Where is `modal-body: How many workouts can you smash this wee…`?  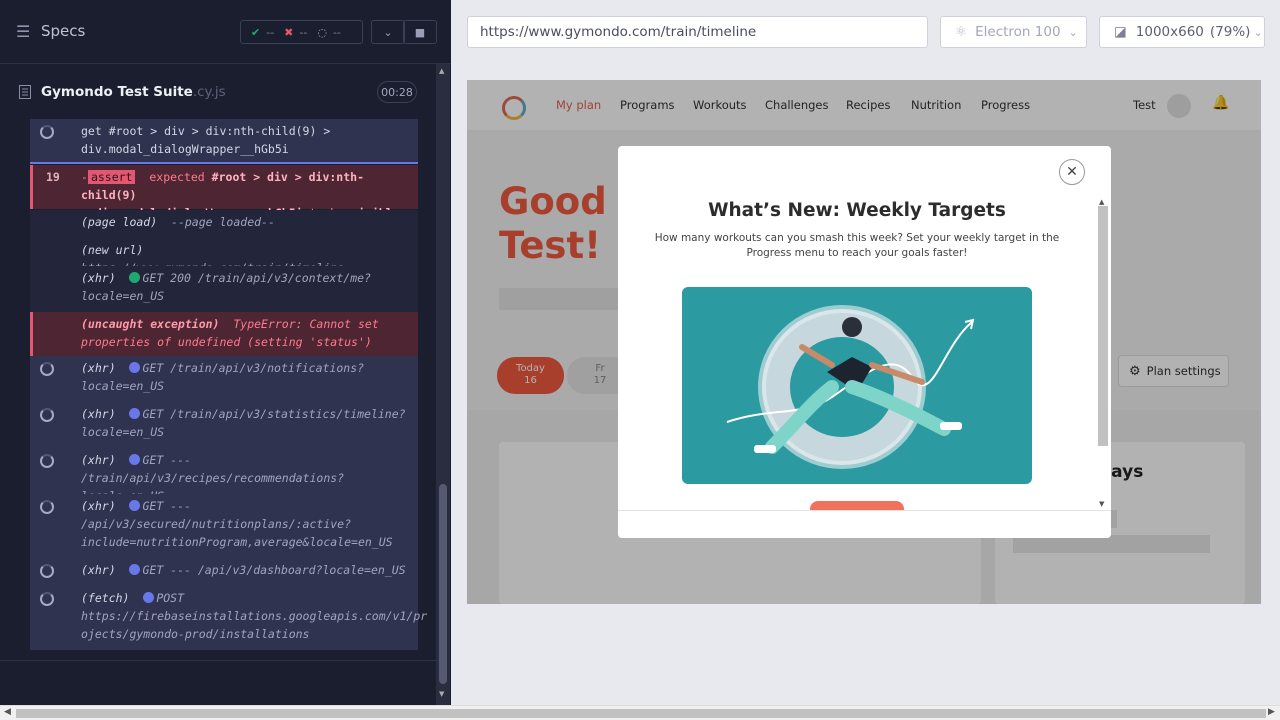
modal-body: How many workouts can you smash this wee… is located at coordinates (857, 245).